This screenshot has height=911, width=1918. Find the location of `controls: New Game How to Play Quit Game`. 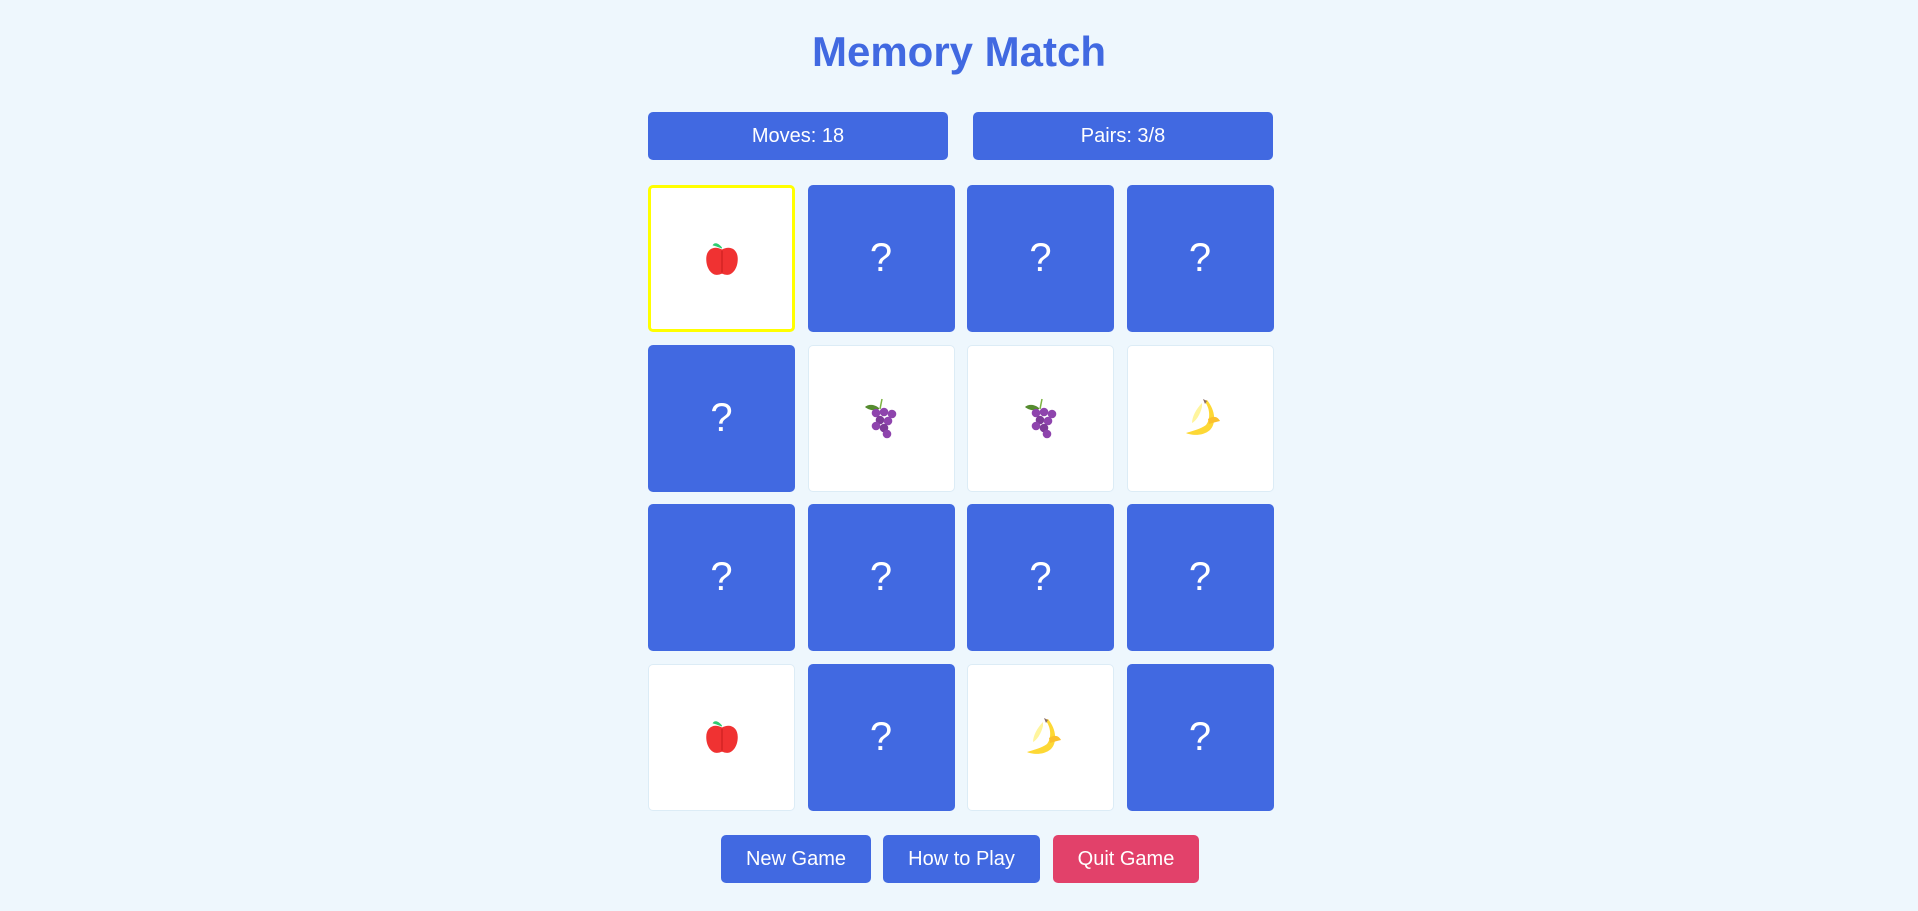

controls: New Game How to Play Quit Game is located at coordinates (959, 859).